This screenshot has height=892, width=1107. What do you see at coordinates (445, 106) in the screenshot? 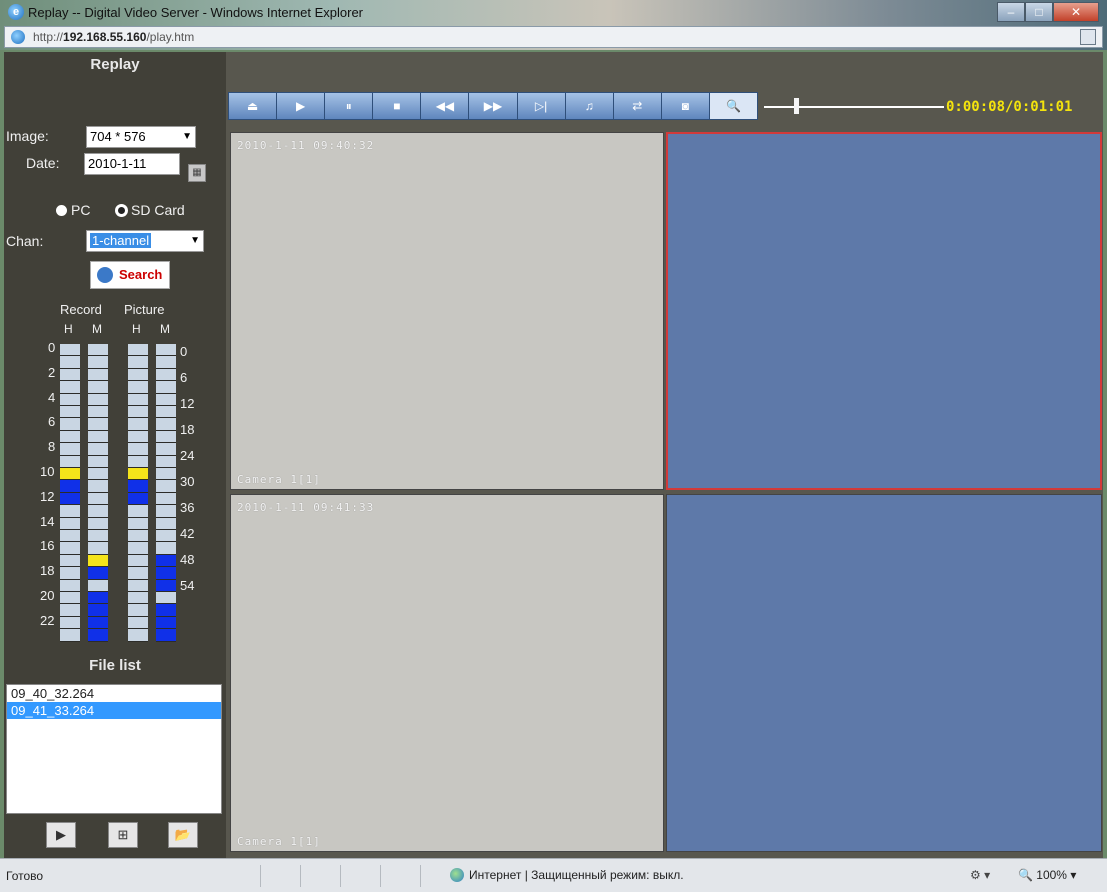
I see `rewind-icon: ◀◀` at bounding box center [445, 106].